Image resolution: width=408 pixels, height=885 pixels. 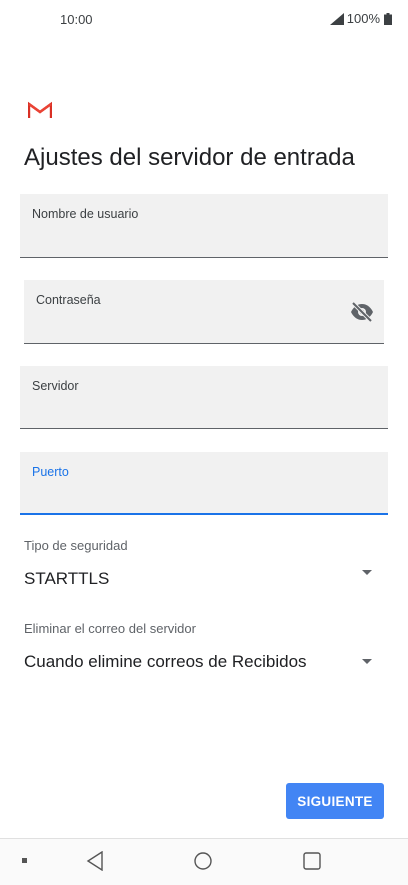 I want to click on navigation-bar, so click(x=204, y=861).